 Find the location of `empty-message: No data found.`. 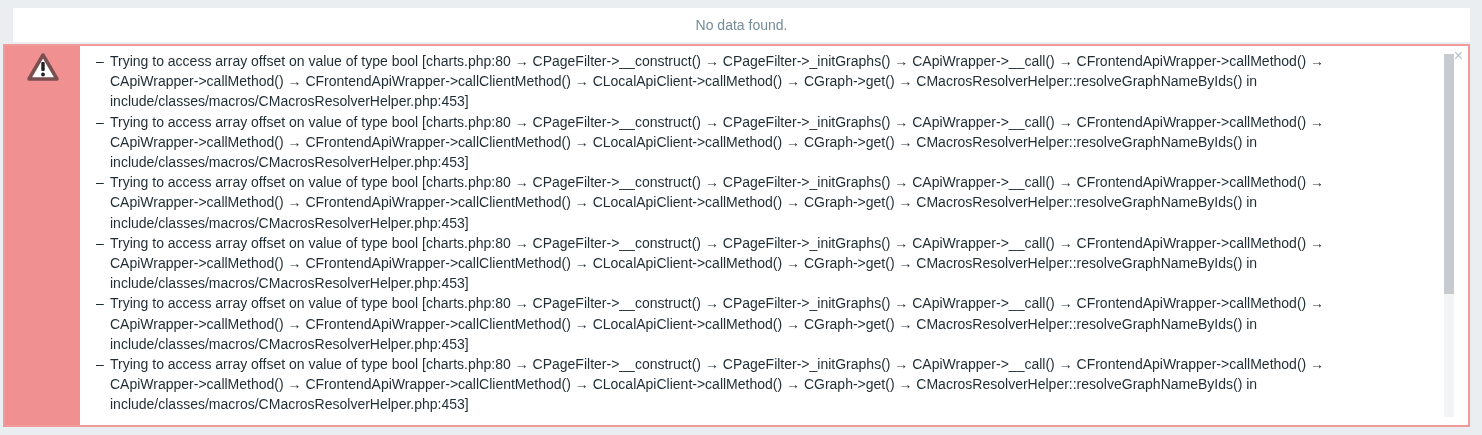

empty-message: No data found. is located at coordinates (741, 25).